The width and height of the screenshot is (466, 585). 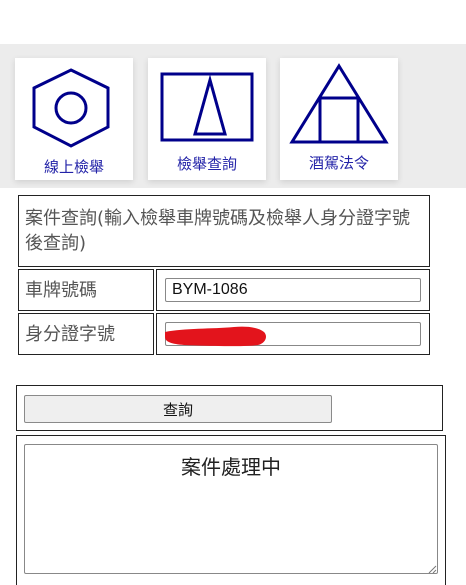 What do you see at coordinates (338, 163) in the screenshot?
I see `nav-card-label: 酒駕法令` at bounding box center [338, 163].